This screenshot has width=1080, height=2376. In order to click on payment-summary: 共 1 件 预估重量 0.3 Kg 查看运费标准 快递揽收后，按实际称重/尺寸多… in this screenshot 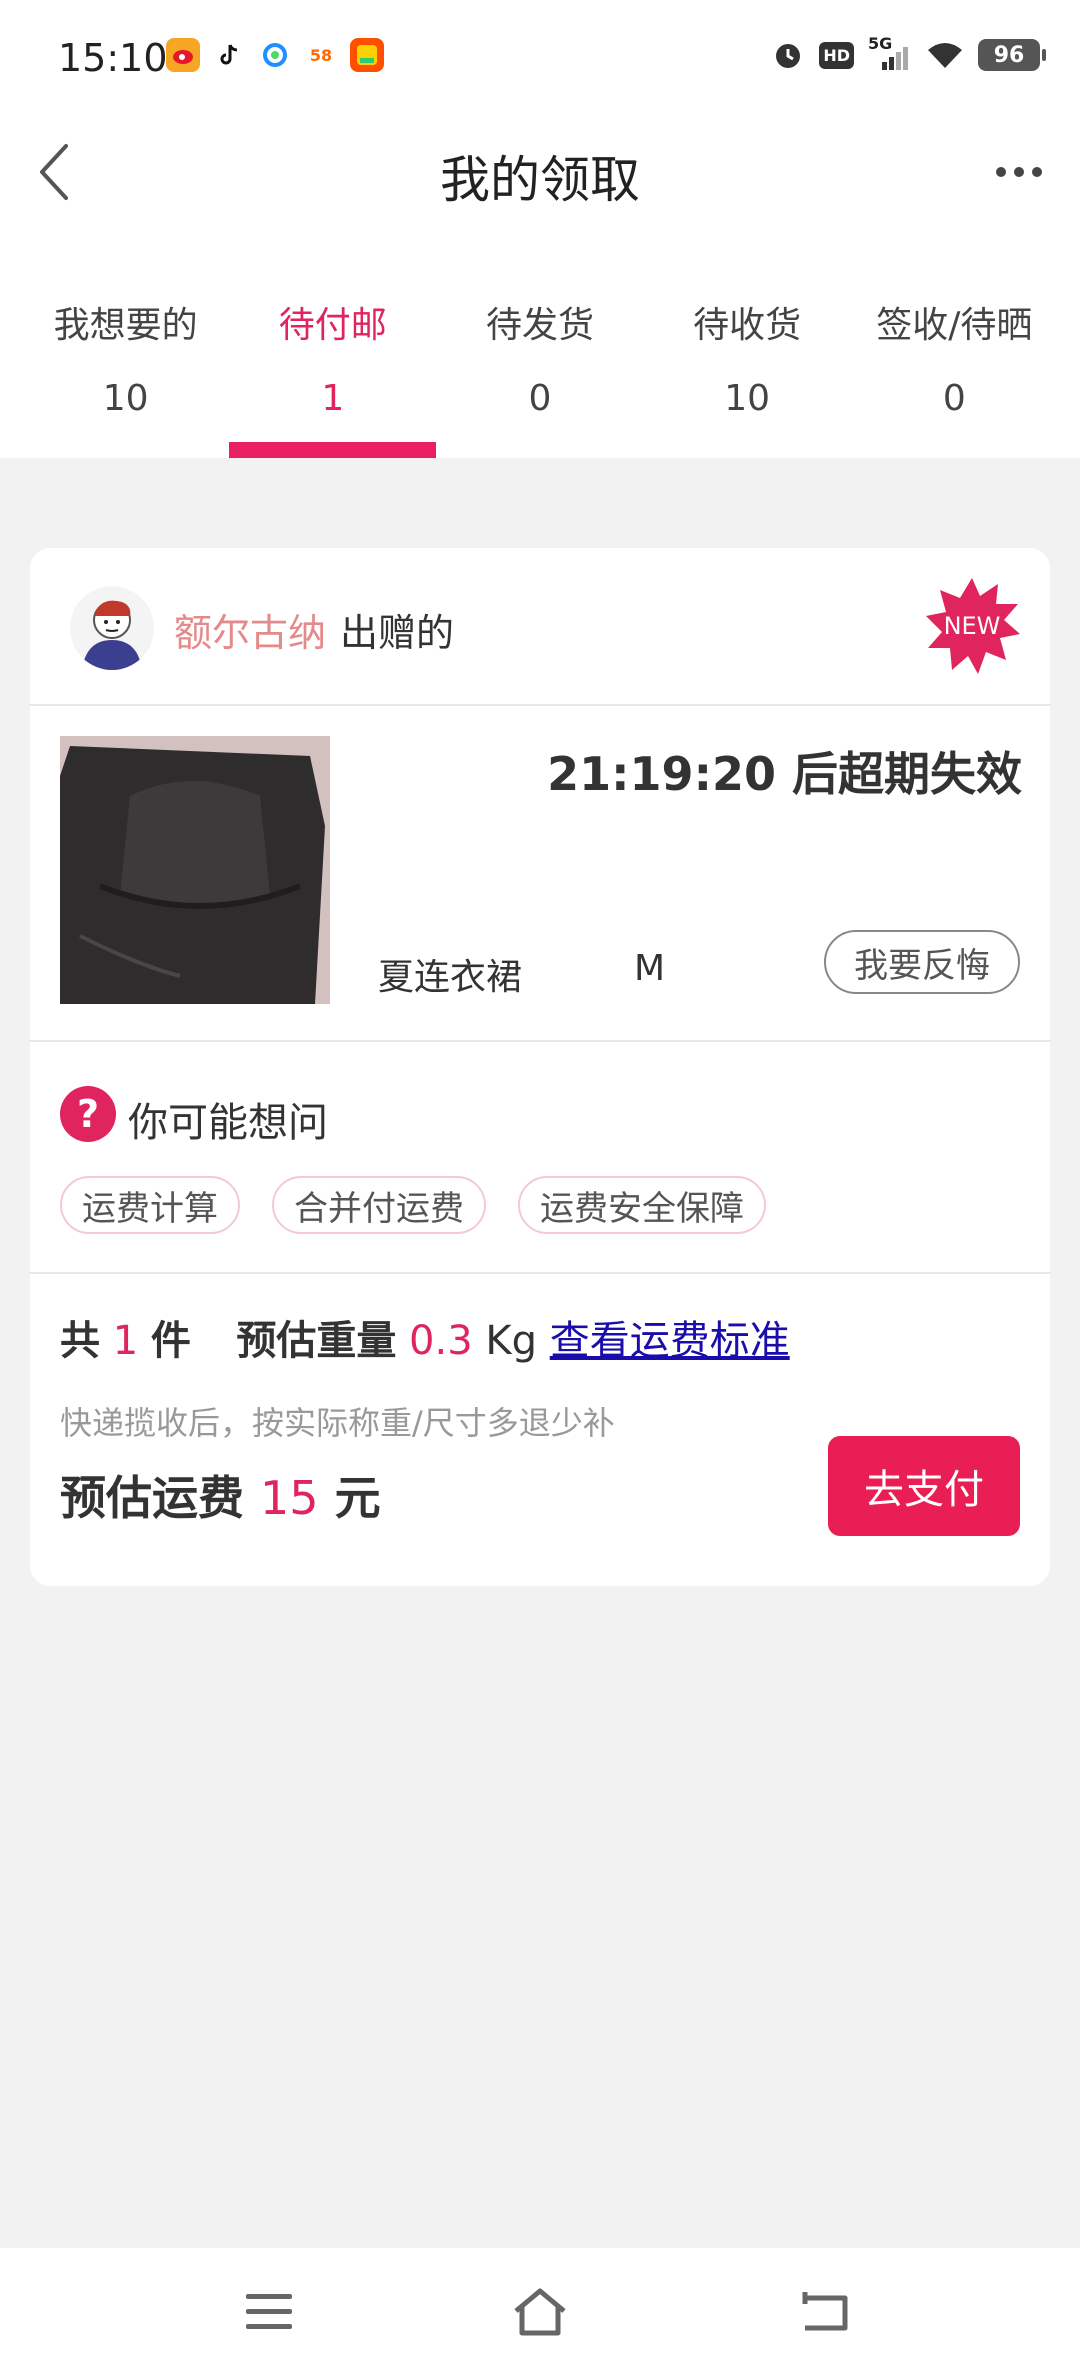, I will do `click(540, 1431)`.